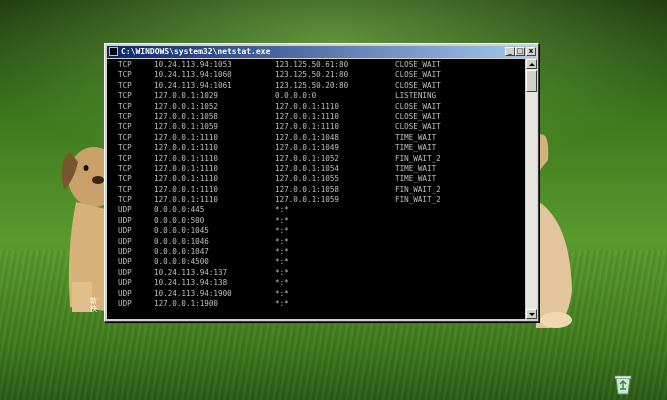 This screenshot has width=667, height=400. What do you see at coordinates (321, 52) in the screenshot?
I see `window-titlebar: C:\WINDOWS\system32\netstat.exe _ □ x` at bounding box center [321, 52].